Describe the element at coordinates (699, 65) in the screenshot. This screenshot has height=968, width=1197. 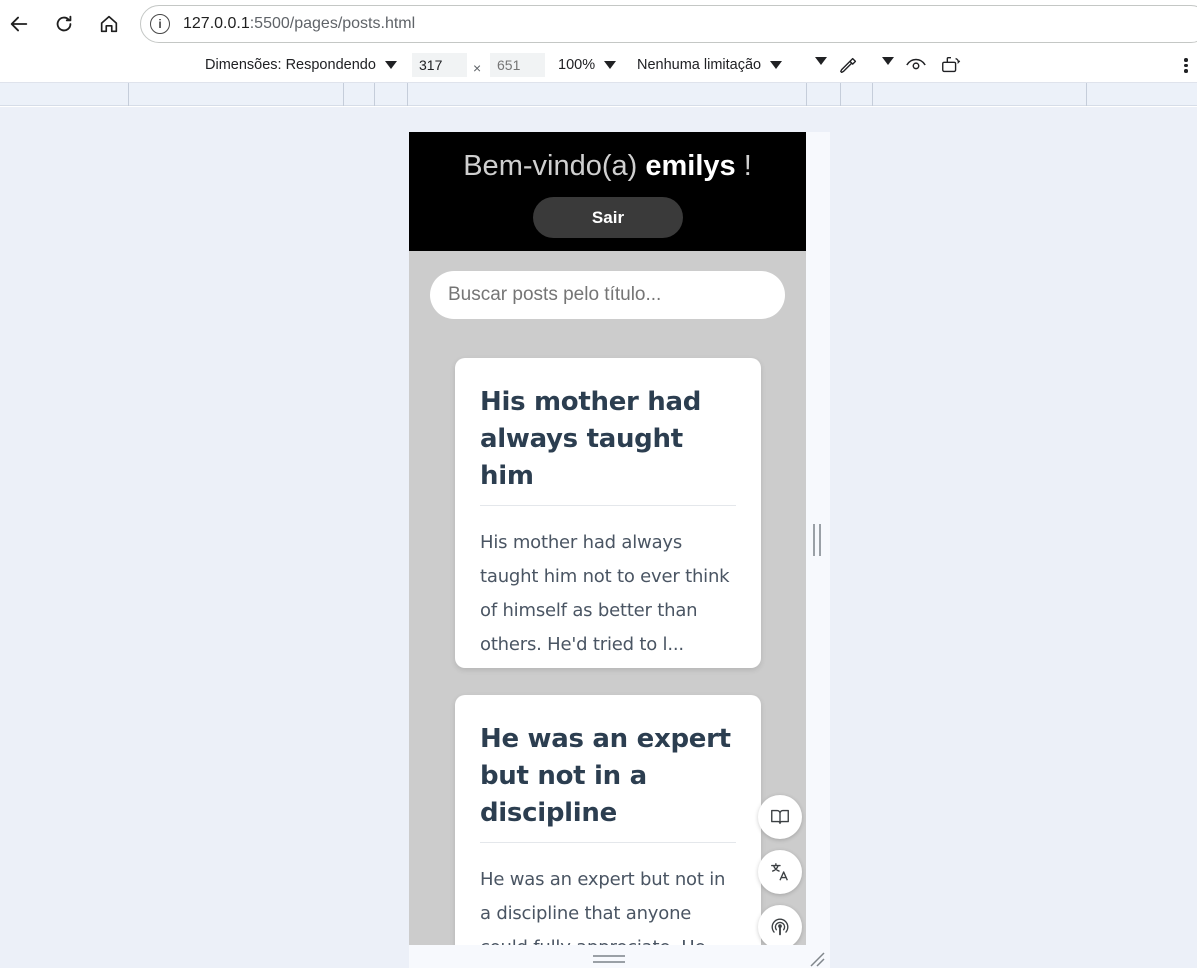
I see `throttling-label: Nenhuma limitação` at that location.